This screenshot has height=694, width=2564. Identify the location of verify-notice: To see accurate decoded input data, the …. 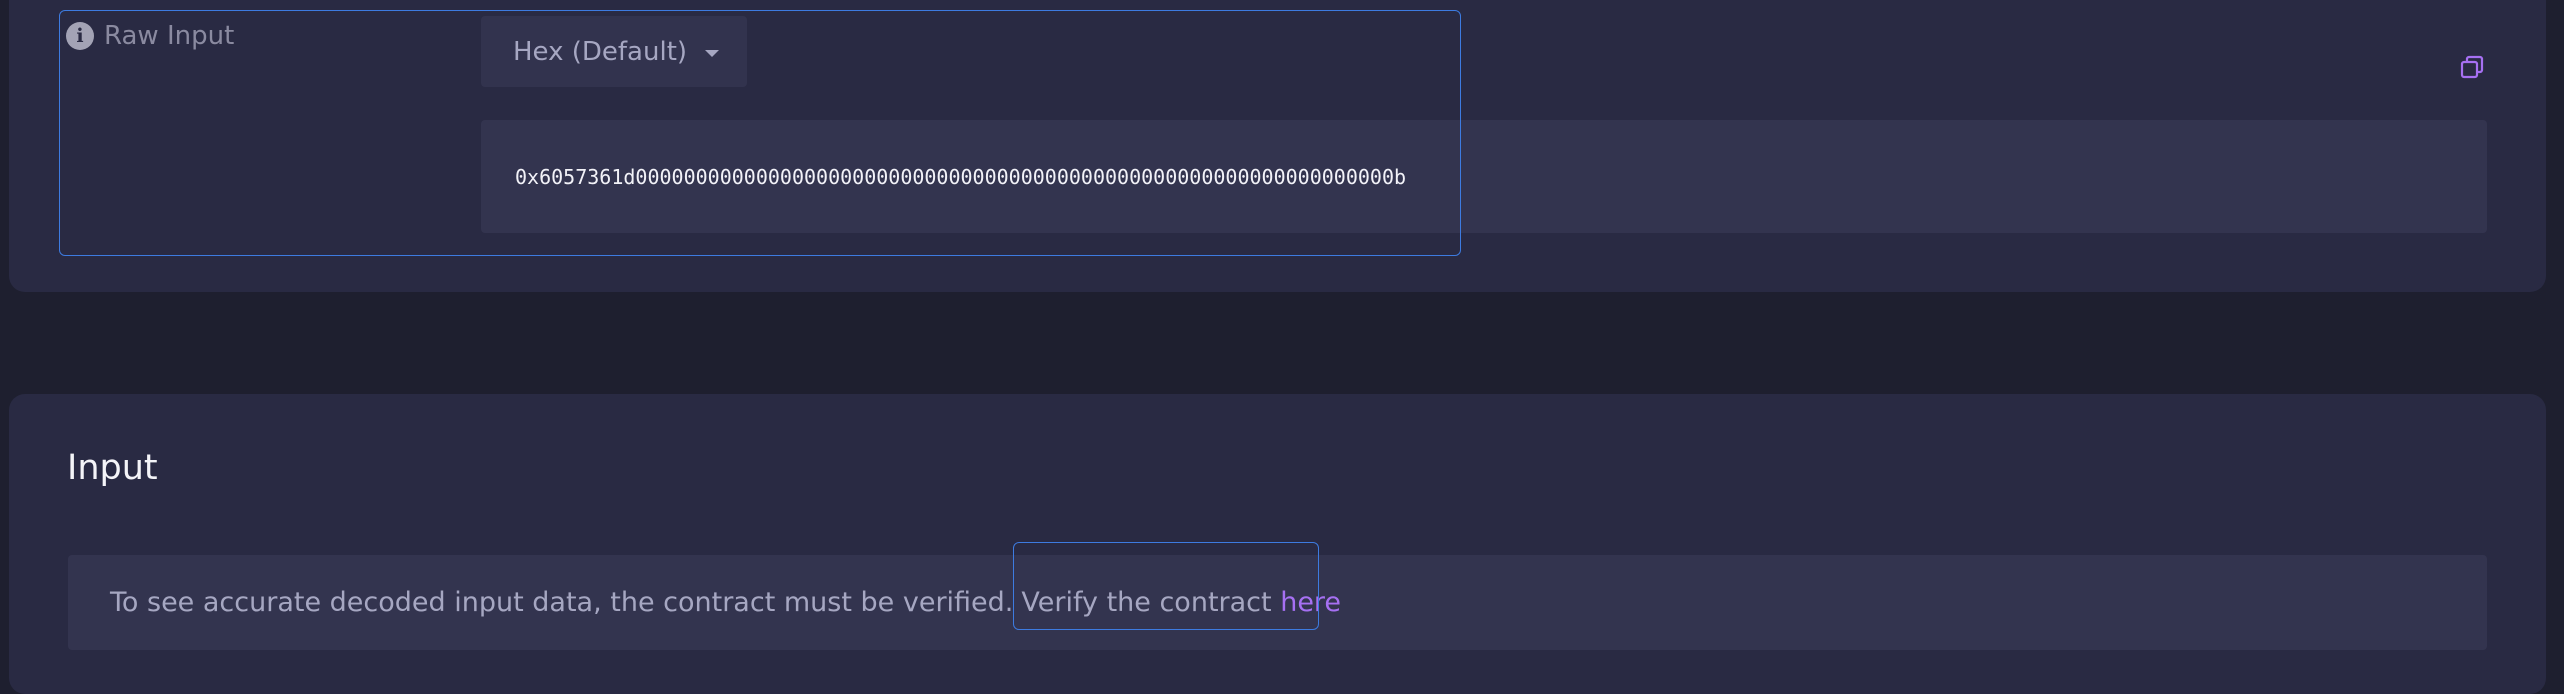
(1277, 596).